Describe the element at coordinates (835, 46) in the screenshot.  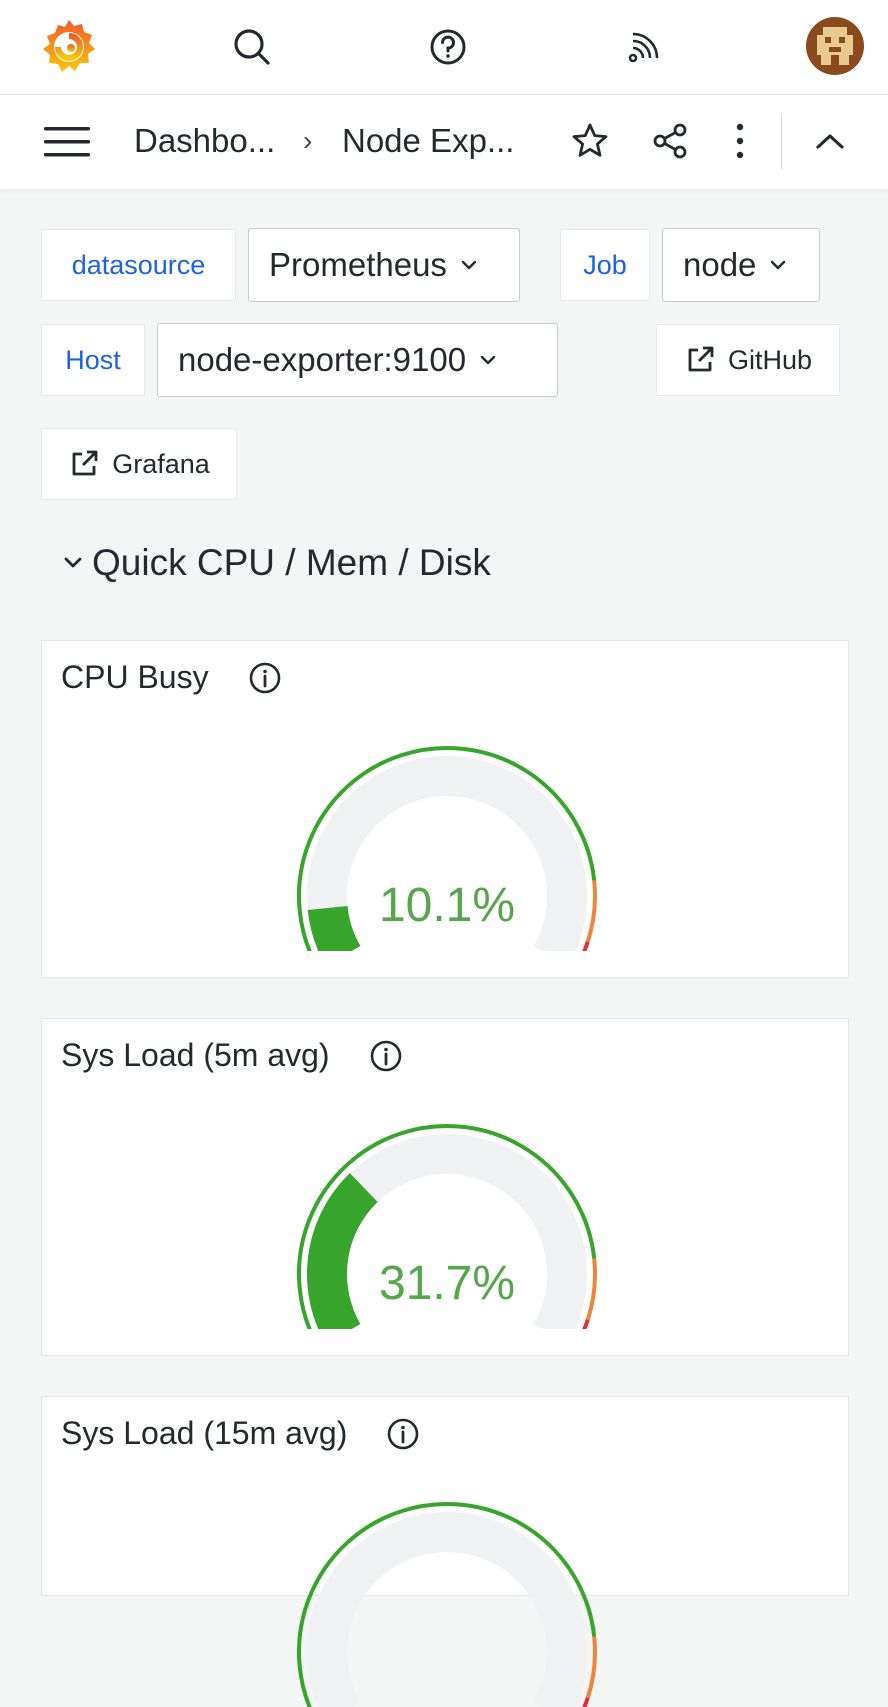
I see `user-avatar` at that location.